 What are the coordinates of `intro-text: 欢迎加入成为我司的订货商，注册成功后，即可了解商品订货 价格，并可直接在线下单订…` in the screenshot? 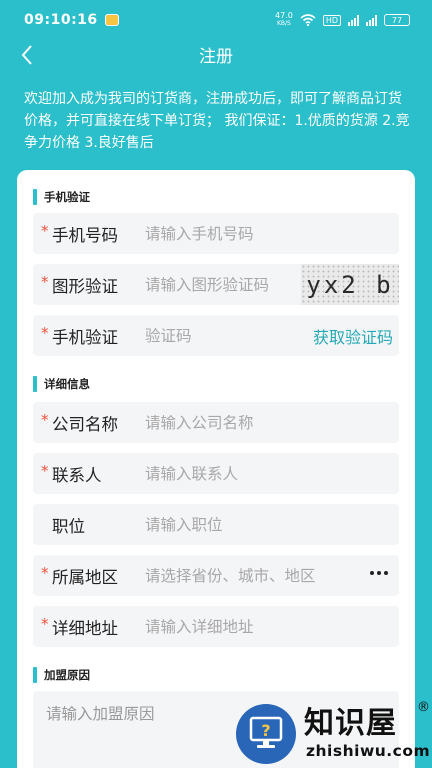 It's located at (217, 121).